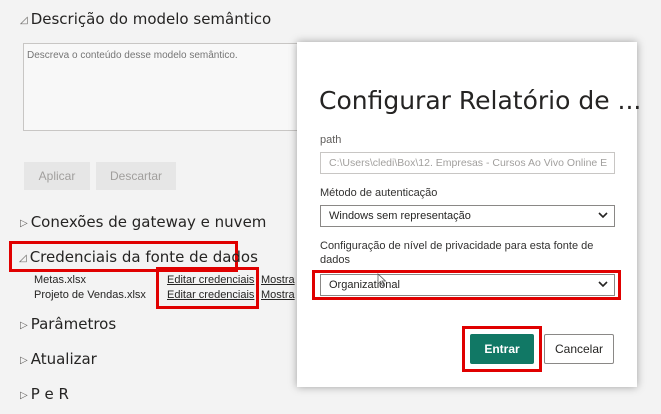 This screenshot has height=414, width=661. What do you see at coordinates (63, 359) in the screenshot?
I see `refresh-section-title: Atualizar` at bounding box center [63, 359].